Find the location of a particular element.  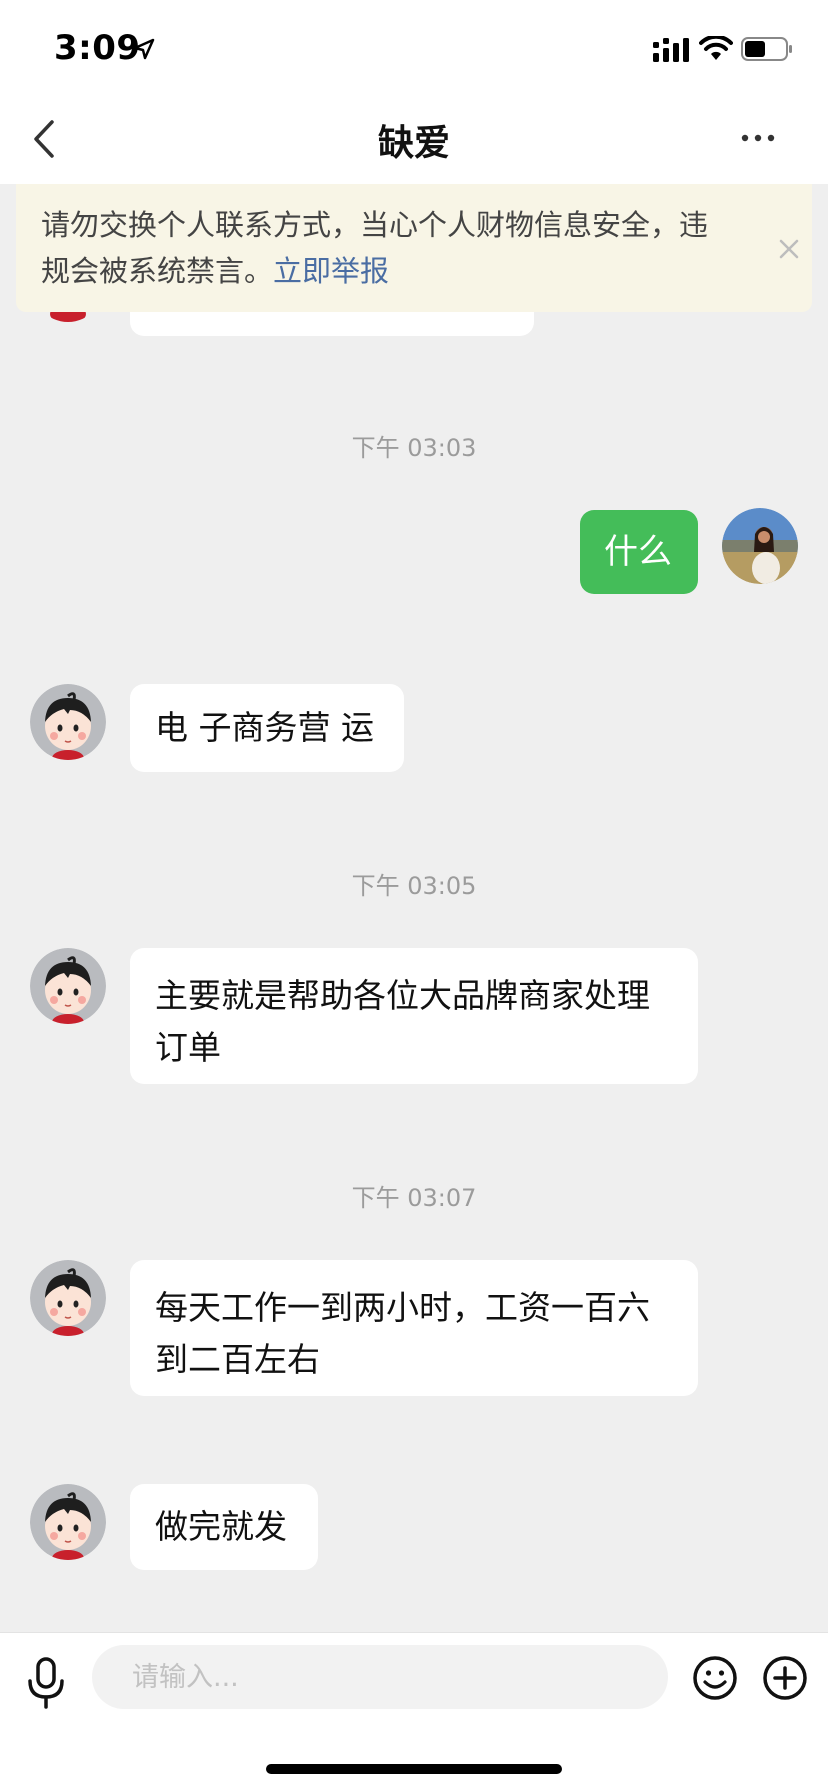

battery-icon is located at coordinates (766, 49).